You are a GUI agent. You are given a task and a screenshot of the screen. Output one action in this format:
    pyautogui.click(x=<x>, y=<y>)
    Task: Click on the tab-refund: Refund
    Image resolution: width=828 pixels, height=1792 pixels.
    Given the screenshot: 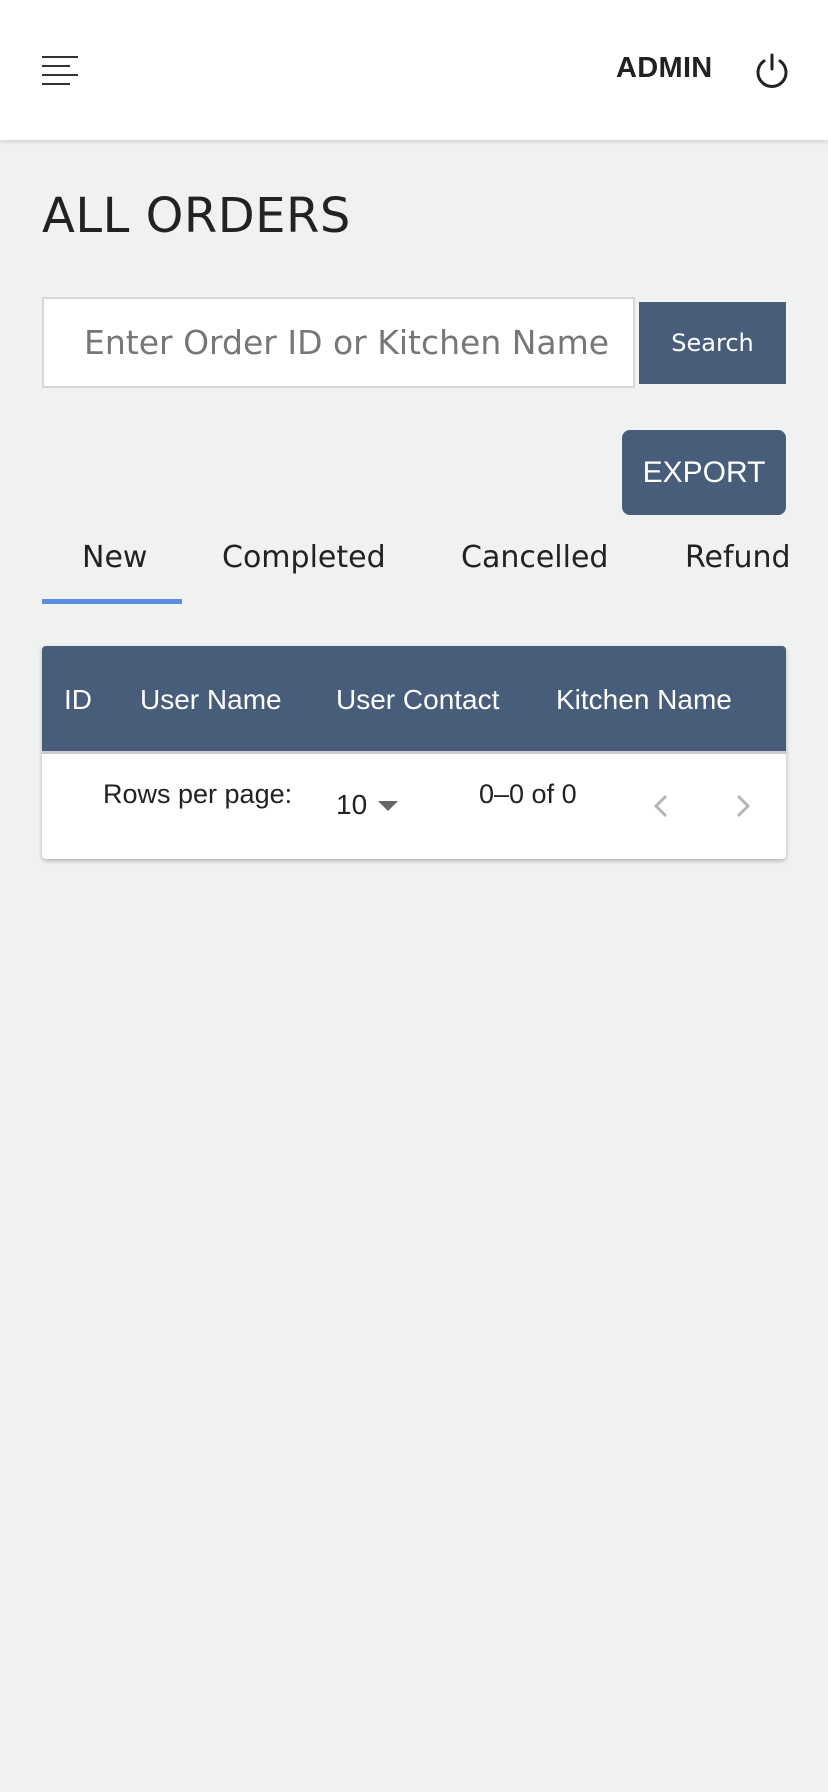 What is the action you would take?
    pyautogui.click(x=738, y=571)
    